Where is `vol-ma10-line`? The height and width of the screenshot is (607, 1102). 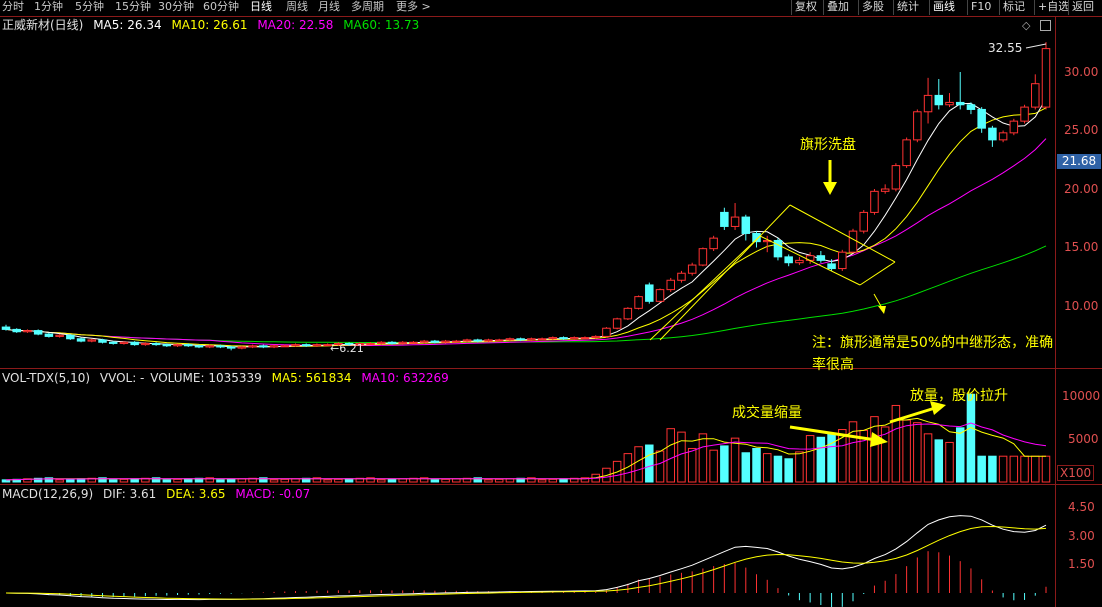 vol-ma10-line is located at coordinates (526, 451).